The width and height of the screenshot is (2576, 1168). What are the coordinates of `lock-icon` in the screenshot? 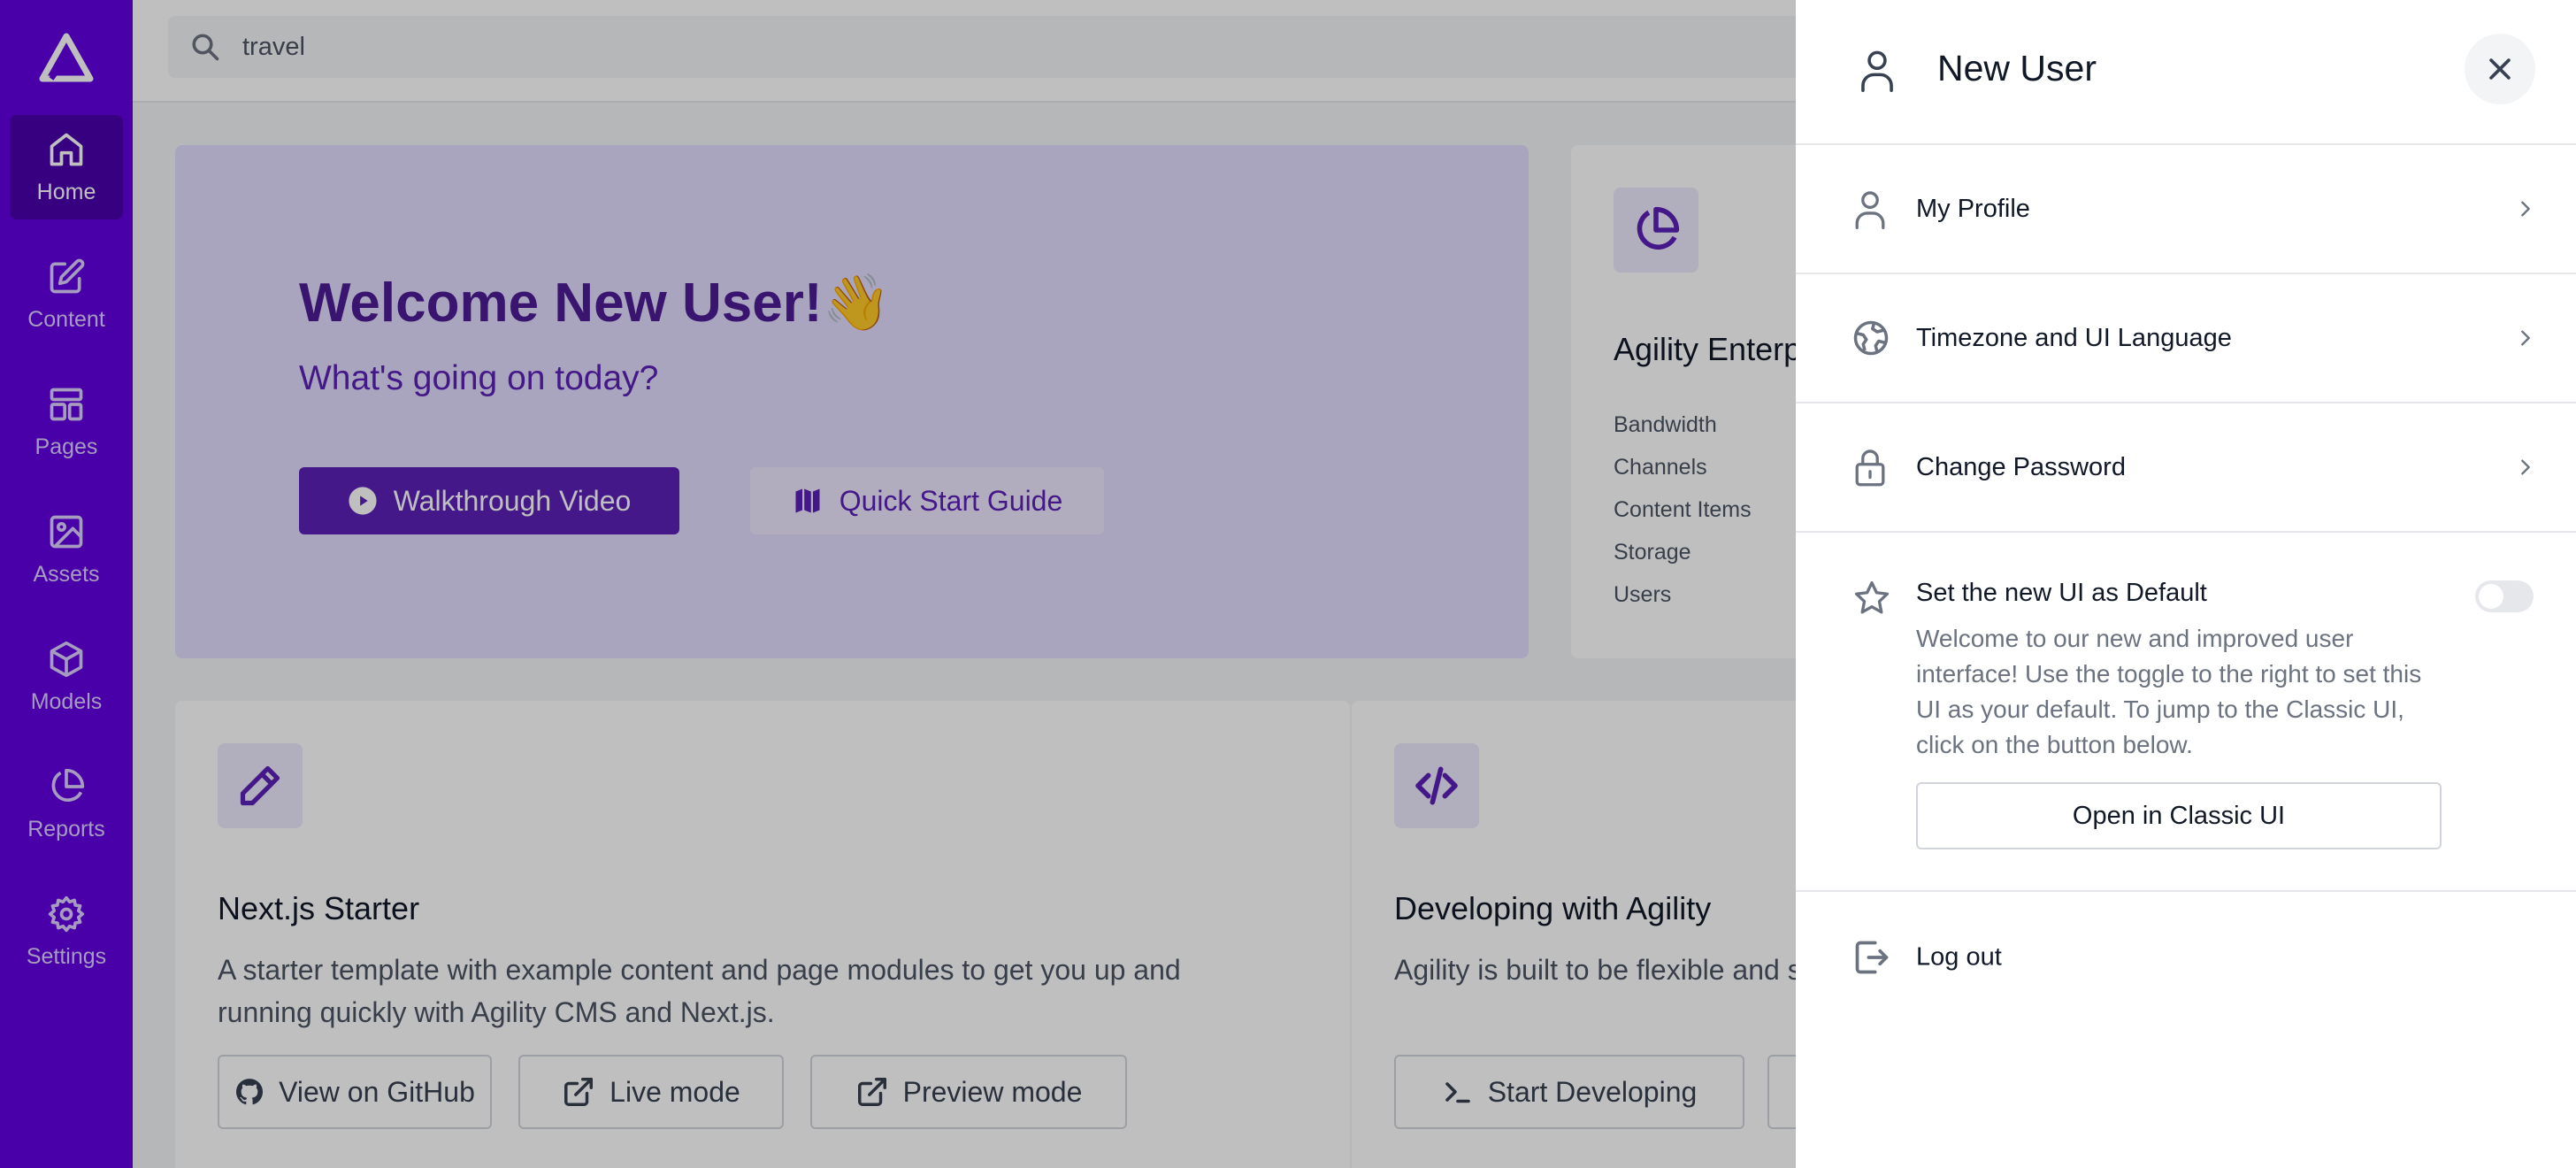 It's located at (1870, 468).